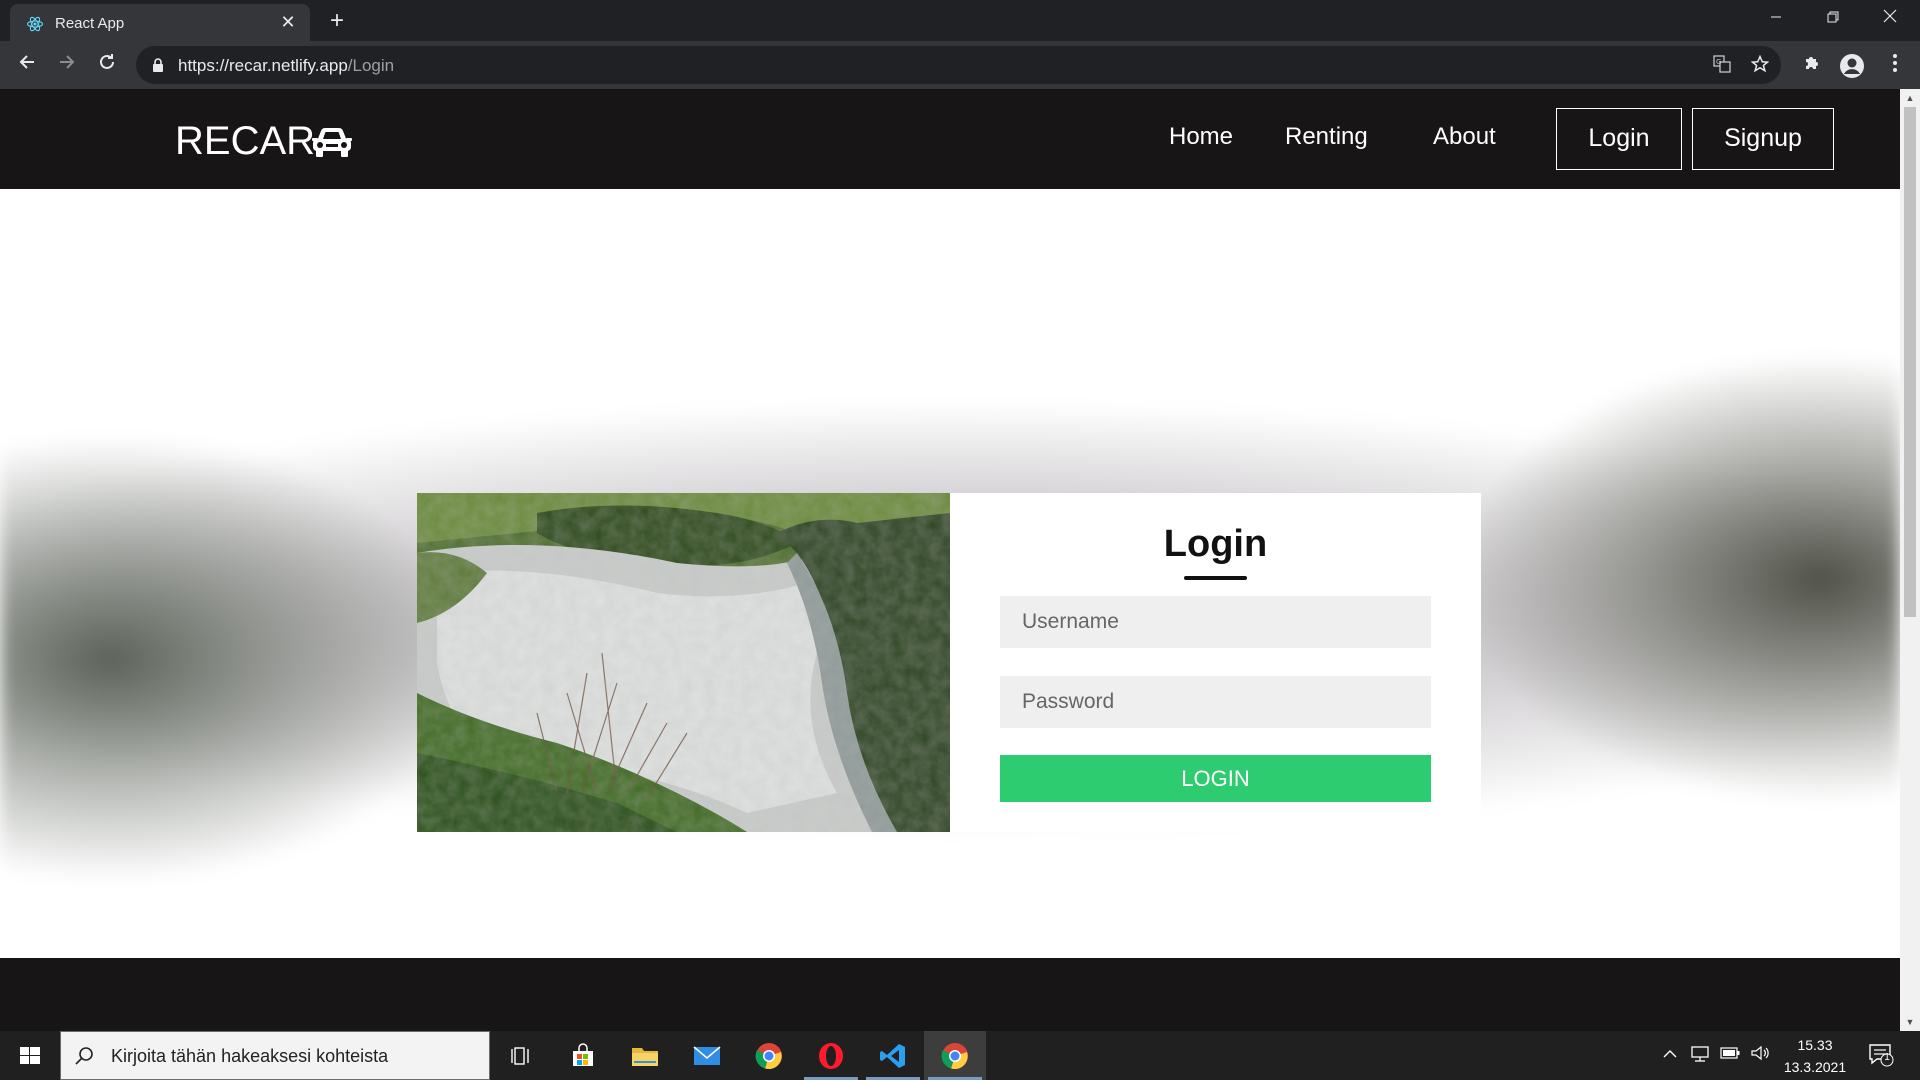  Describe the element at coordinates (245, 141) in the screenshot. I see `brand-name: RECAR` at that location.